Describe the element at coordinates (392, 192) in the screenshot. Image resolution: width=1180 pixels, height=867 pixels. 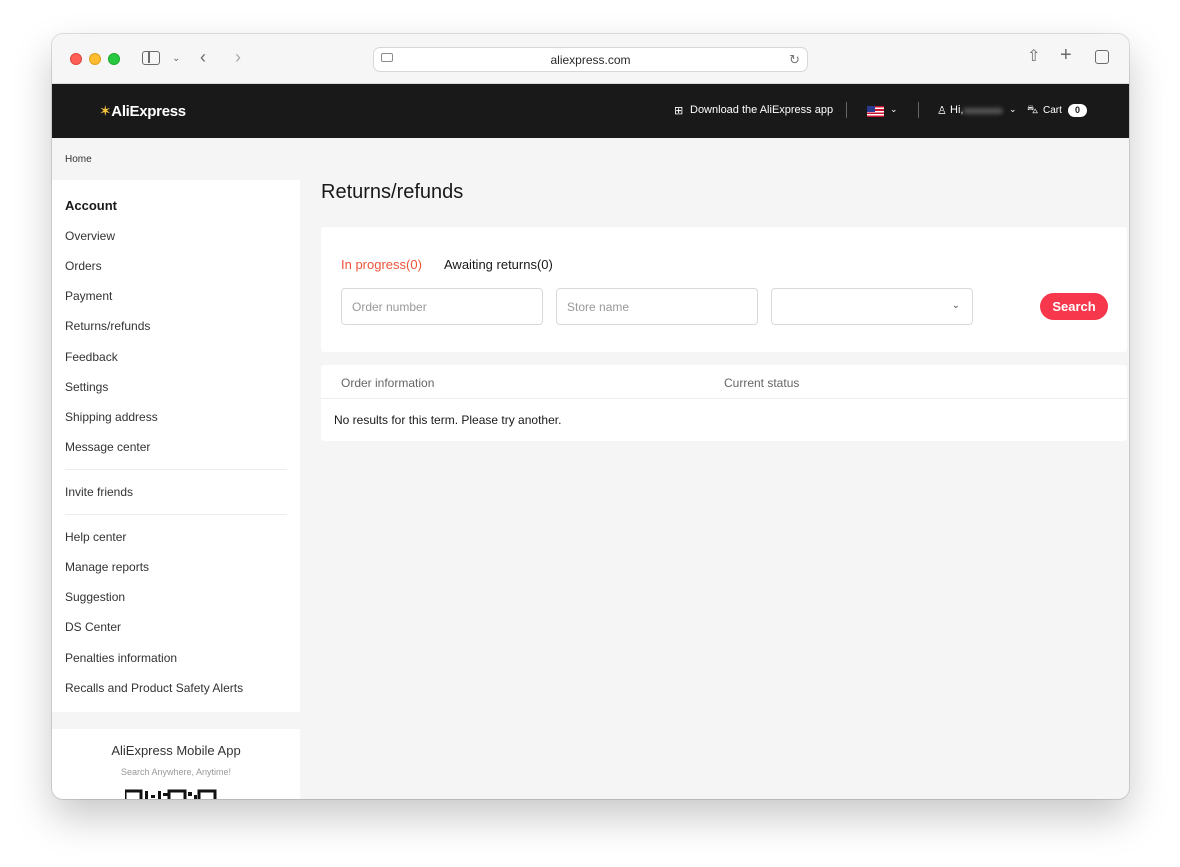
I see `page-title: Returns/refunds` at that location.